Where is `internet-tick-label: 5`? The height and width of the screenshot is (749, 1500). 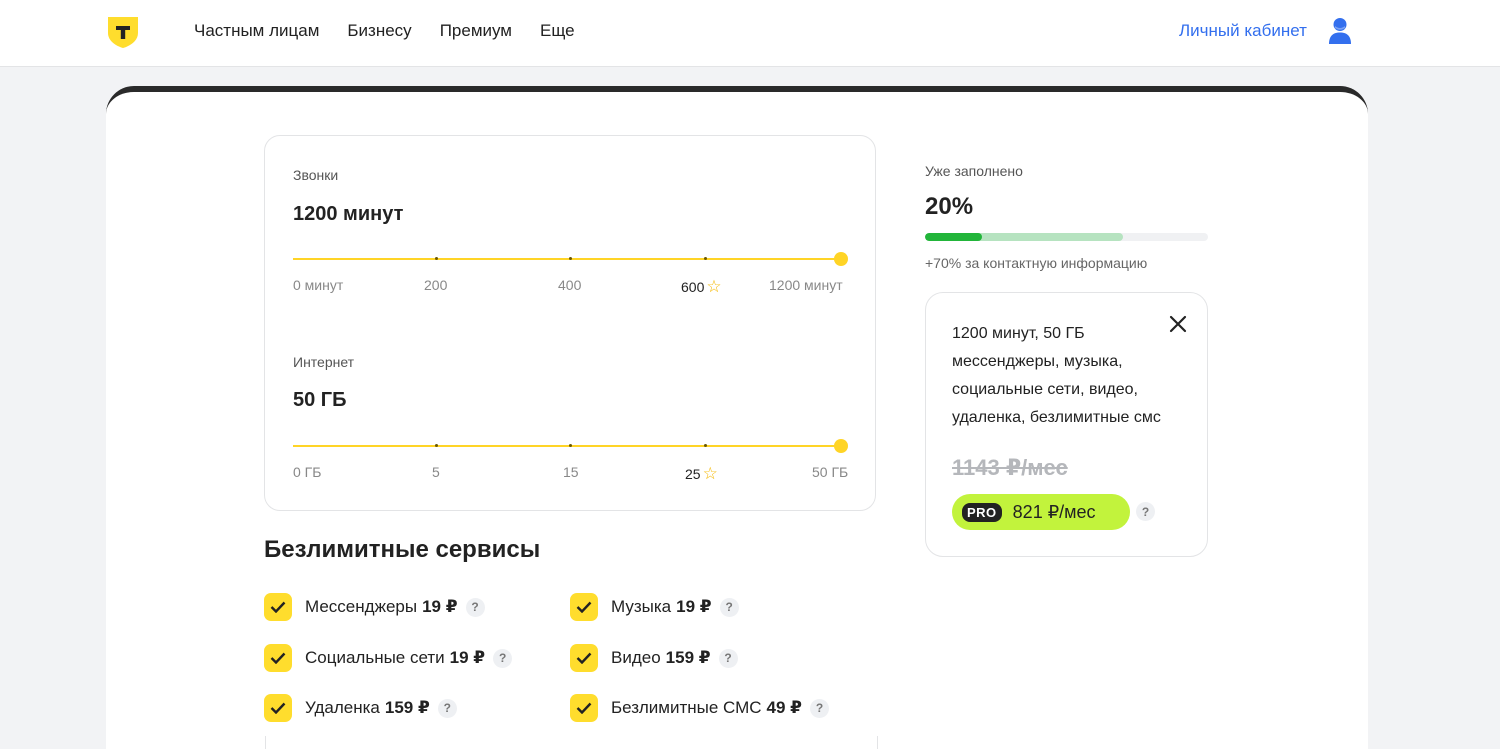 internet-tick-label: 5 is located at coordinates (436, 472).